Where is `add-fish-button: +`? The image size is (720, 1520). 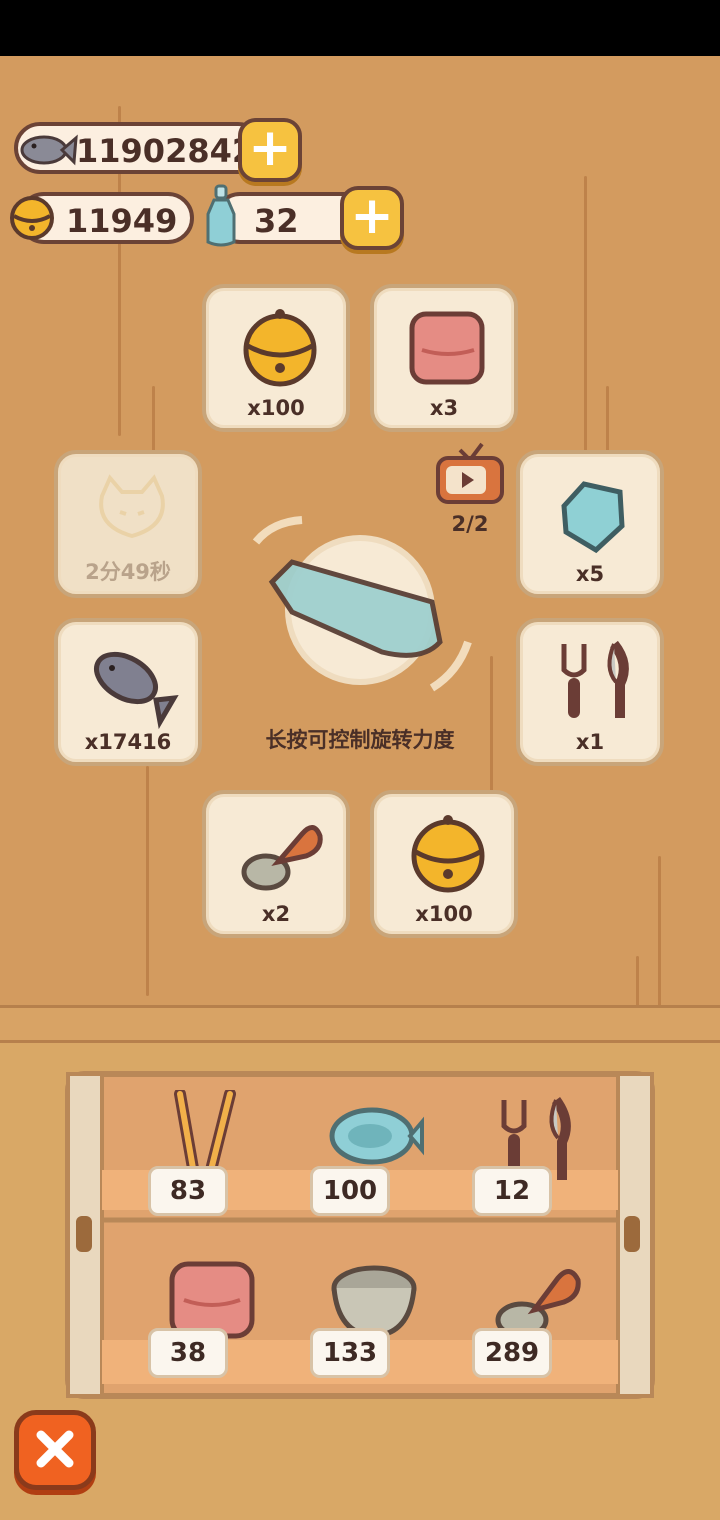 add-fish-button: + is located at coordinates (270, 150).